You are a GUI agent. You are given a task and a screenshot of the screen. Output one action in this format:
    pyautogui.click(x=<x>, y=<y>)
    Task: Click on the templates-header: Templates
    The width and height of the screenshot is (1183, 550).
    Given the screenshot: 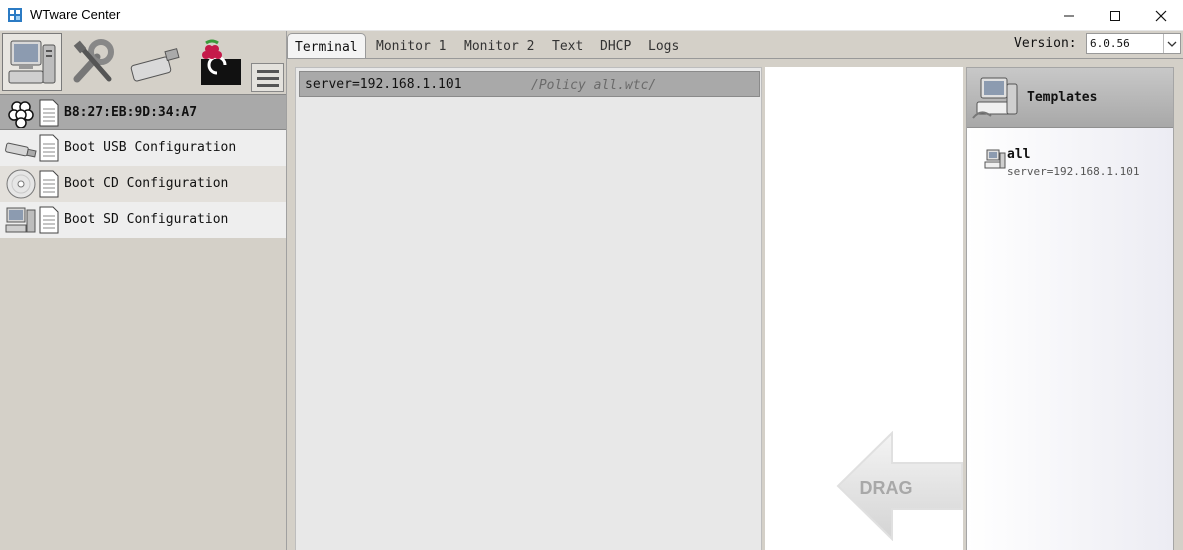 What is the action you would take?
    pyautogui.click(x=1070, y=98)
    